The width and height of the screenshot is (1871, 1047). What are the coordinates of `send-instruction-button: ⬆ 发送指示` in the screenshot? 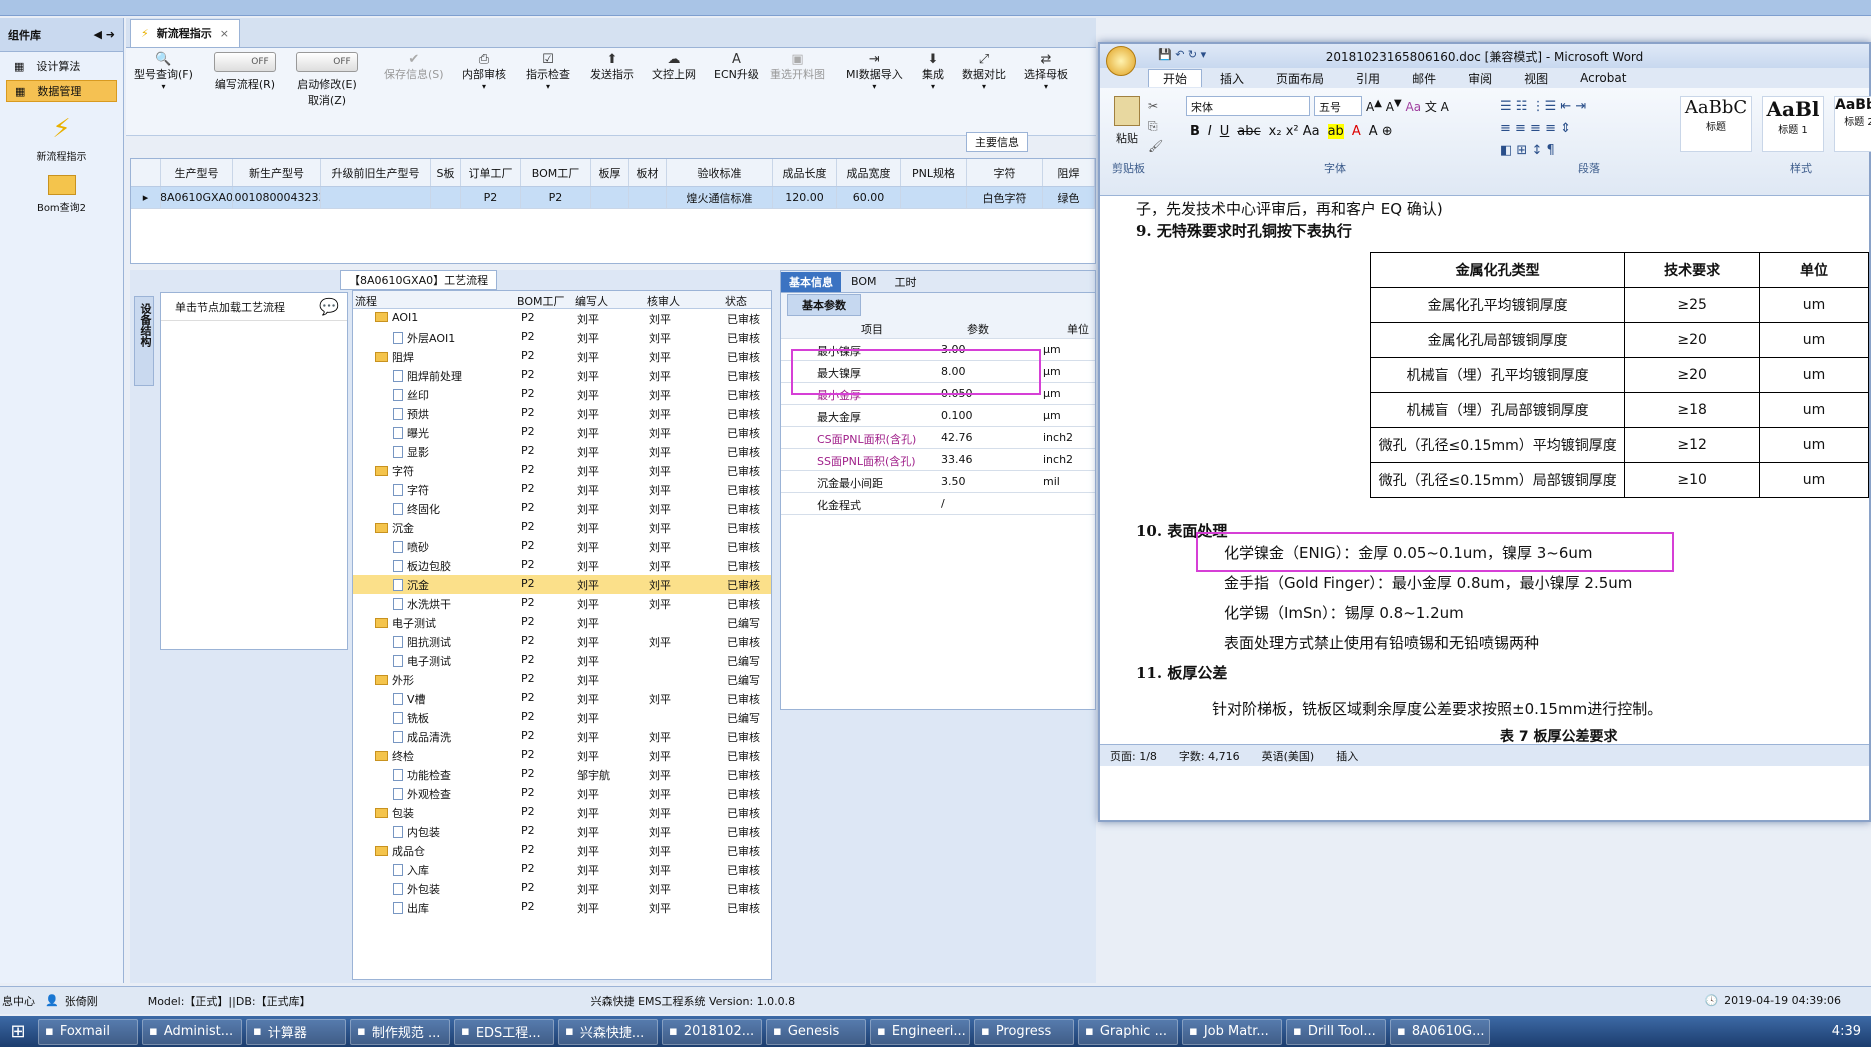 It's located at (612, 67).